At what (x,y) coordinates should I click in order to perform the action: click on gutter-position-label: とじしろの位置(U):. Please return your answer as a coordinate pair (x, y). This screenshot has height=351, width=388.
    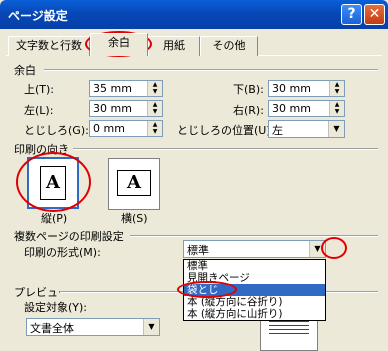
    Looking at the image, I should click on (226, 130).